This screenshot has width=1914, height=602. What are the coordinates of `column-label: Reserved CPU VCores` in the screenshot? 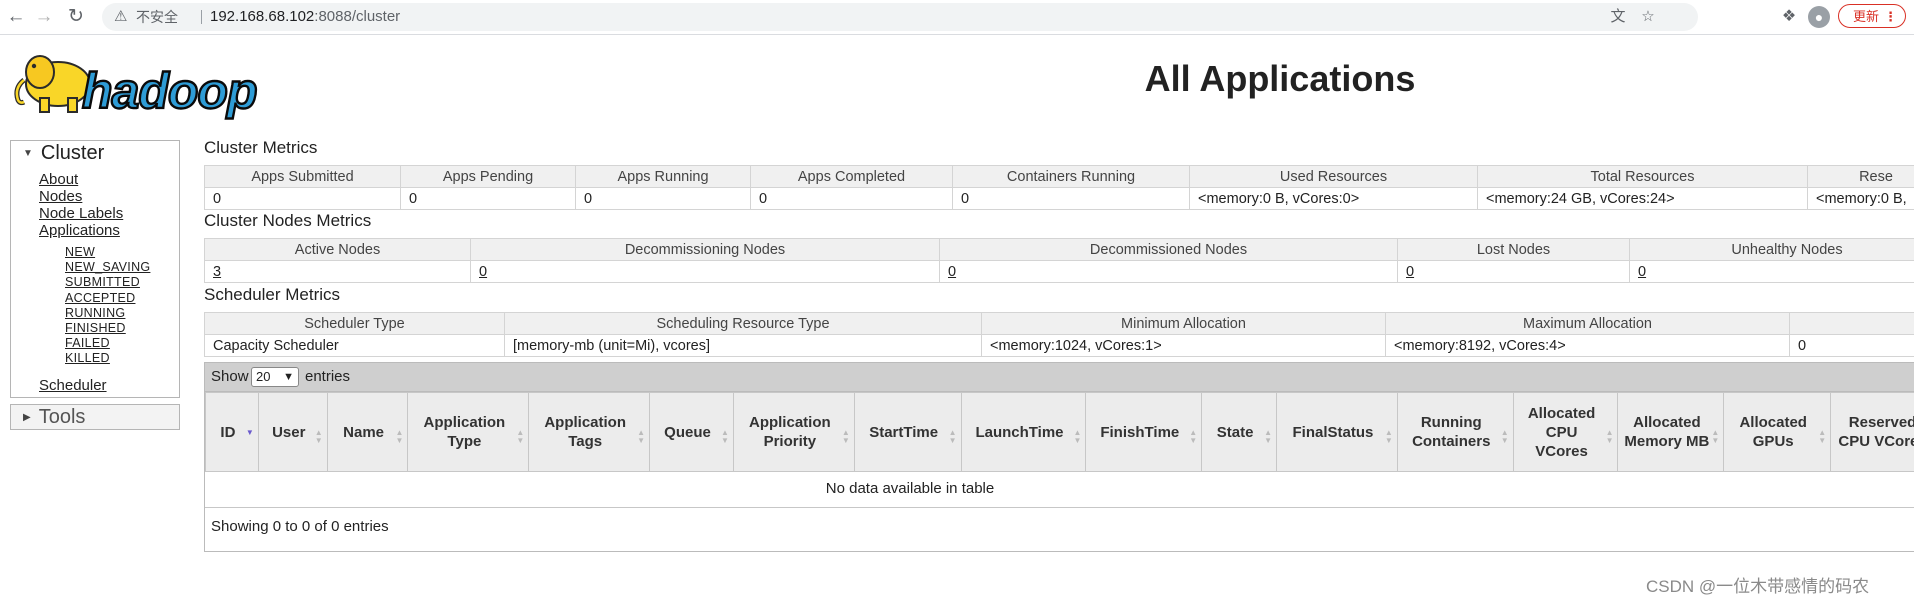 It's located at (1876, 432).